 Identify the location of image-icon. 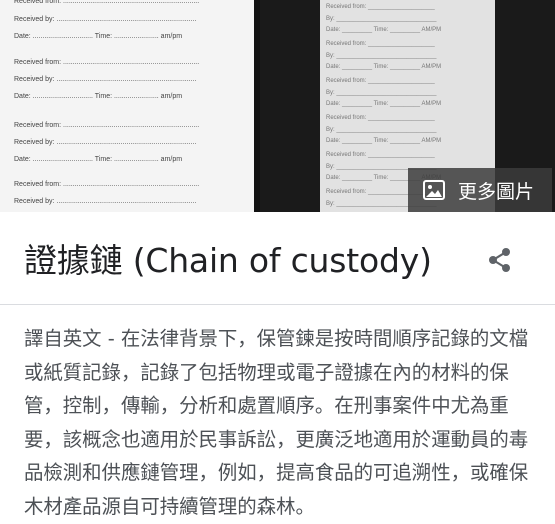
(434, 190).